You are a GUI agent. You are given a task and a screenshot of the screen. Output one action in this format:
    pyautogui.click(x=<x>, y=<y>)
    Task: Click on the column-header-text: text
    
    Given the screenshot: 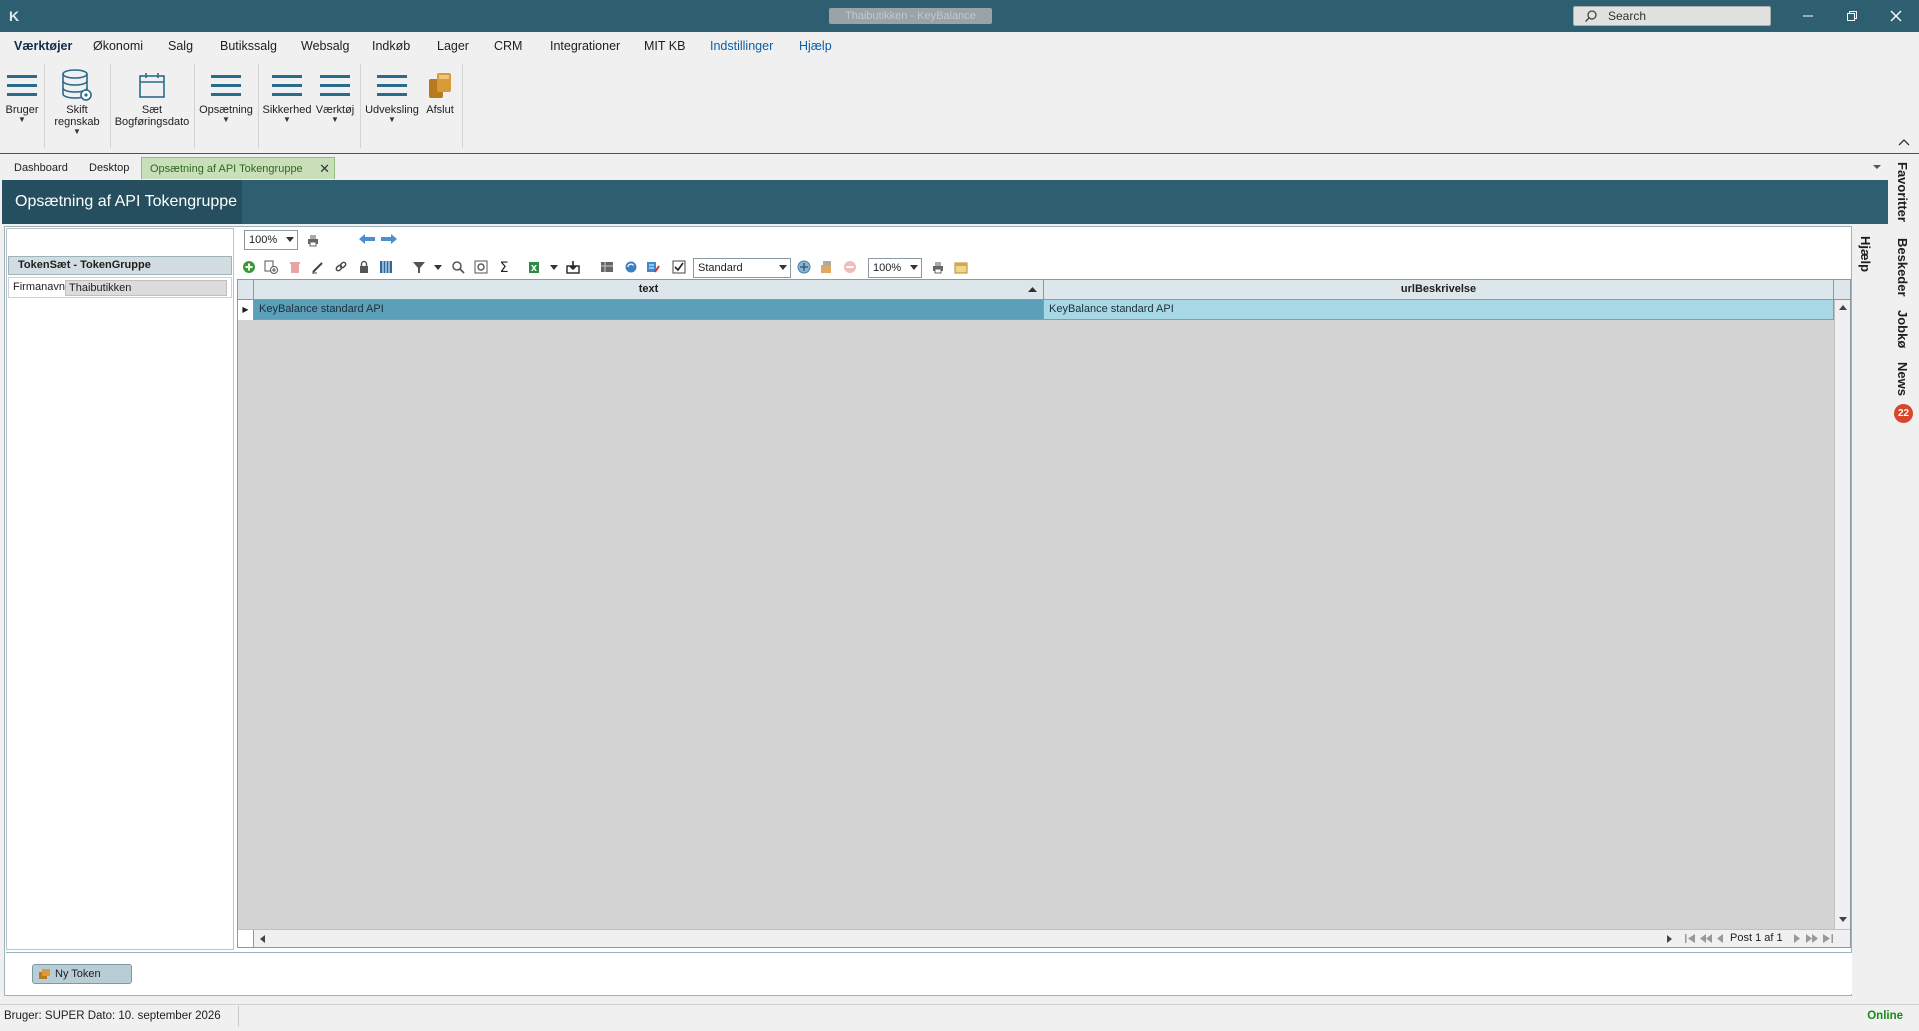 What is the action you would take?
    pyautogui.click(x=649, y=289)
    